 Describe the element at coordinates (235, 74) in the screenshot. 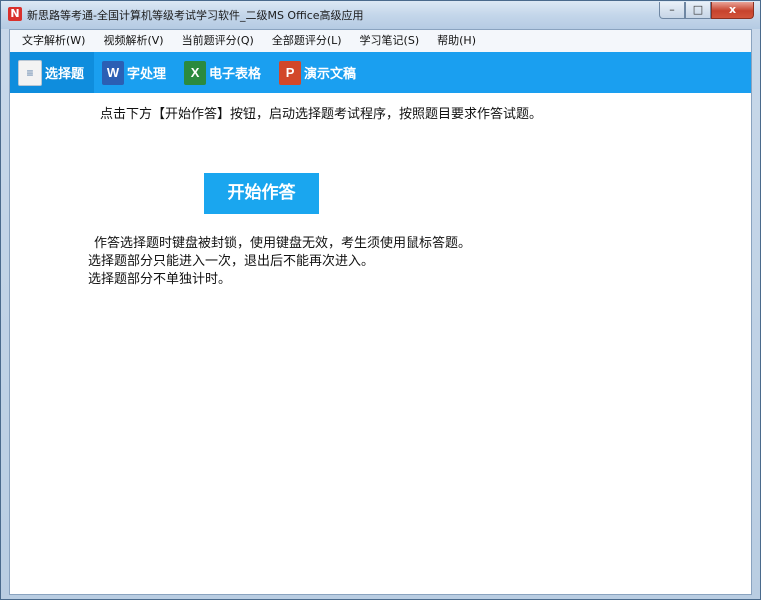

I see `tab-excel-label: 电子表格` at that location.